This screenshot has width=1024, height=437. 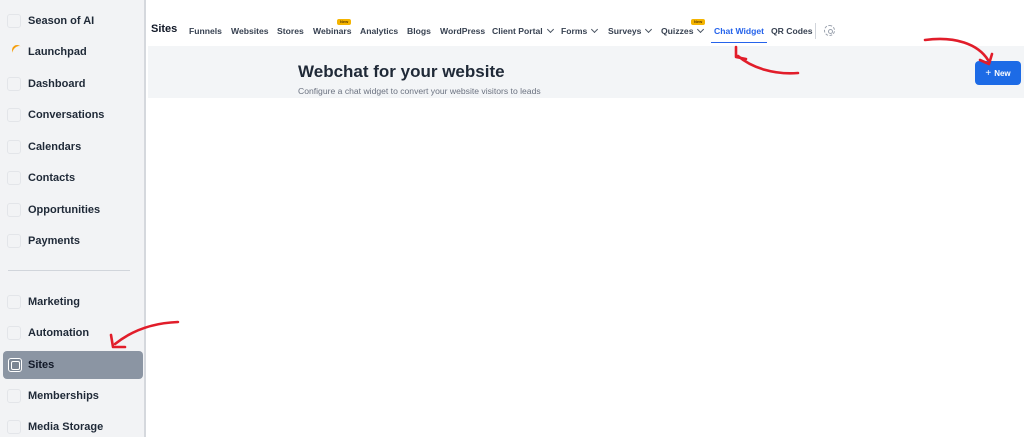 What do you see at coordinates (401, 71) in the screenshot?
I see `page-title: Webchat for your website` at bounding box center [401, 71].